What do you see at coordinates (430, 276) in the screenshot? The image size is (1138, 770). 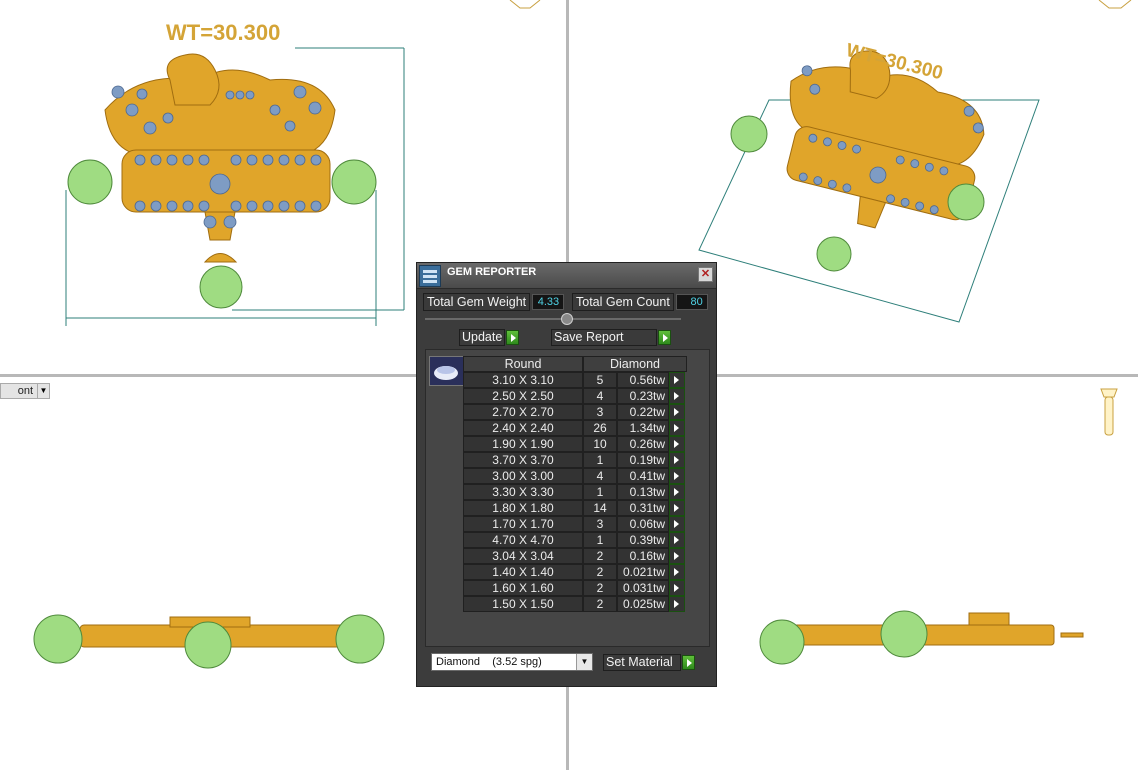 I see `gem-reporter-icon` at bounding box center [430, 276].